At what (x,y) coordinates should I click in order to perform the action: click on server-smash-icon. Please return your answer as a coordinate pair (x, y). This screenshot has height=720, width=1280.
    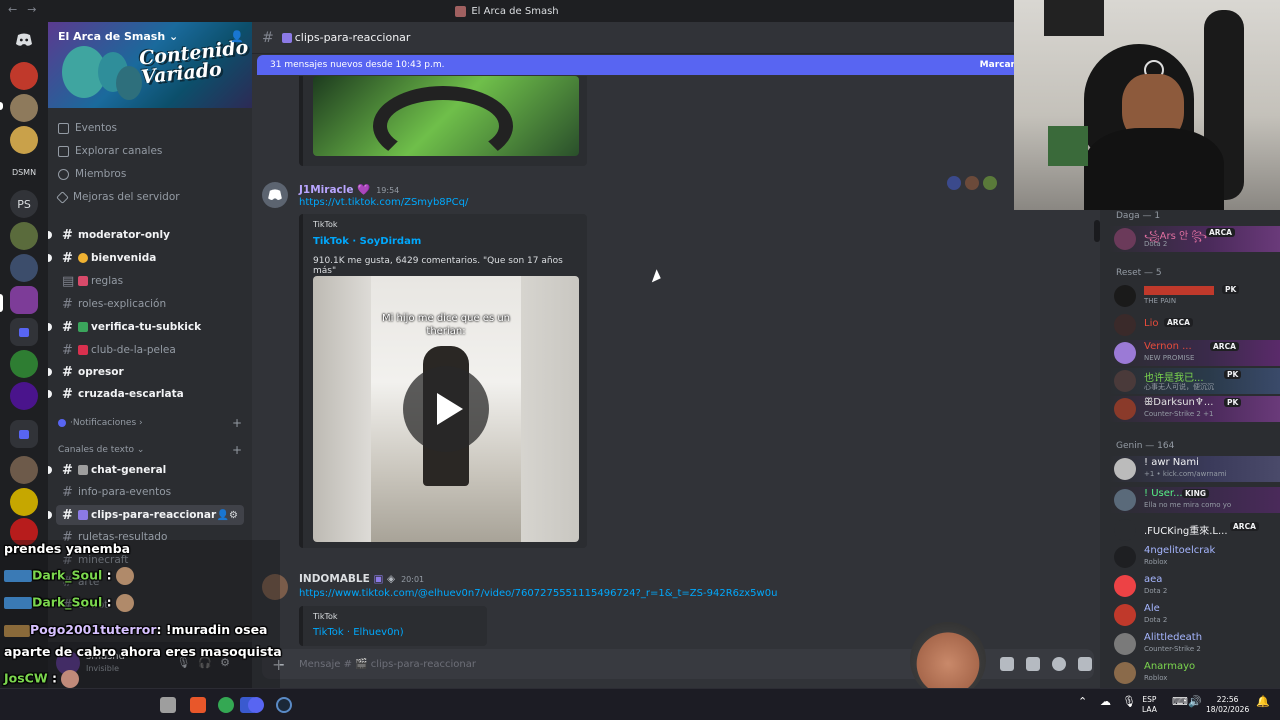
    Looking at the image, I should click on (24, 396).